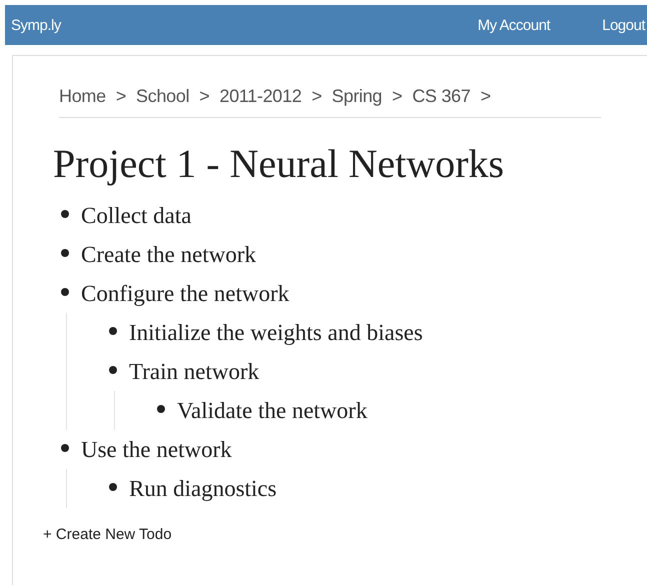 The image size is (647, 585). I want to click on todo-item: Create the network, so click(168, 255).